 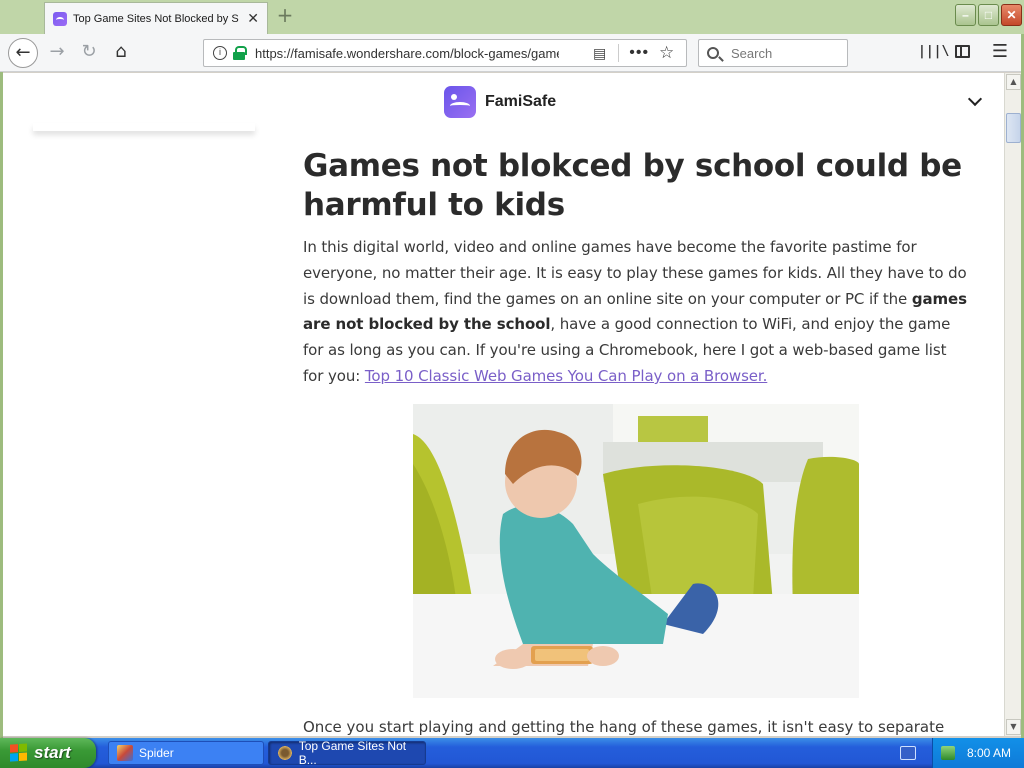 I want to click on scroll-down-icon: ▼, so click(x=1013, y=727).